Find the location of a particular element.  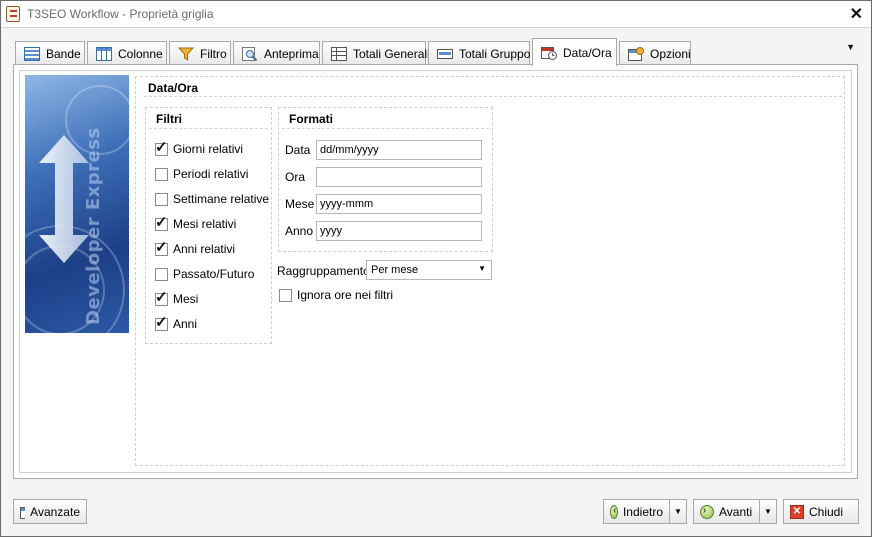

checkbox-label: Mesi is located at coordinates (186, 299).